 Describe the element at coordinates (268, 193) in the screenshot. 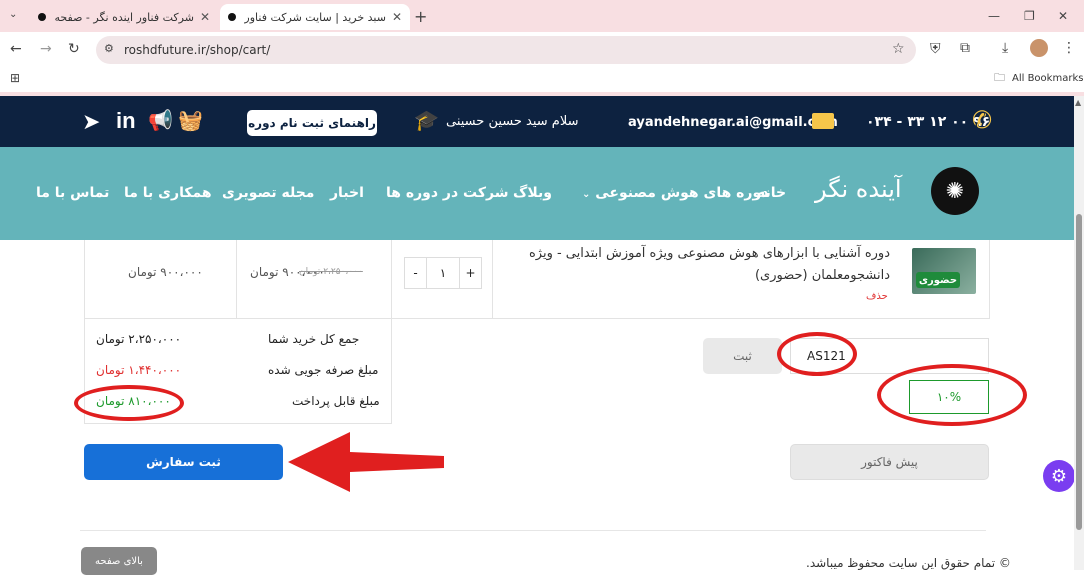

I see `nav-video-magazine: مجله تصویری` at that location.